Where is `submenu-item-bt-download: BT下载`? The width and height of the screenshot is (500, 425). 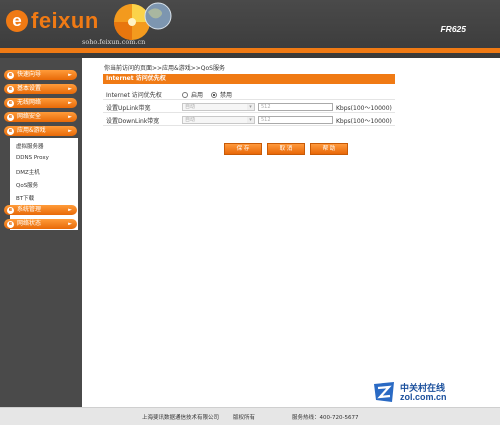 submenu-item-bt-download: BT下载 is located at coordinates (25, 198).